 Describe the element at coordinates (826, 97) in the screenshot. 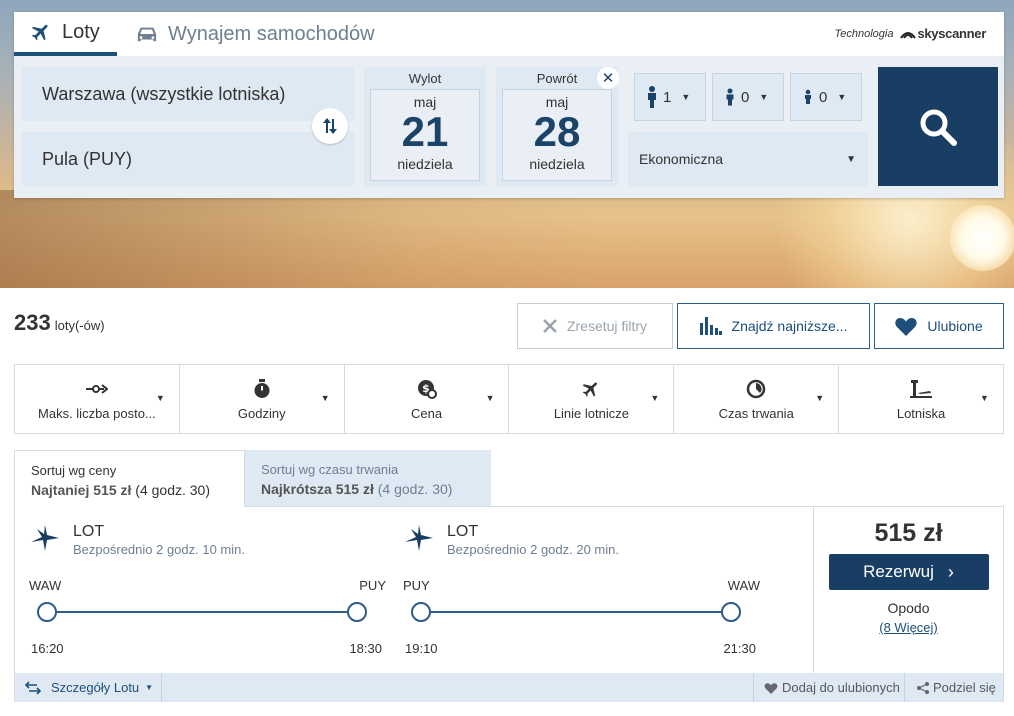

I see `infants-select: 0 ▼` at that location.